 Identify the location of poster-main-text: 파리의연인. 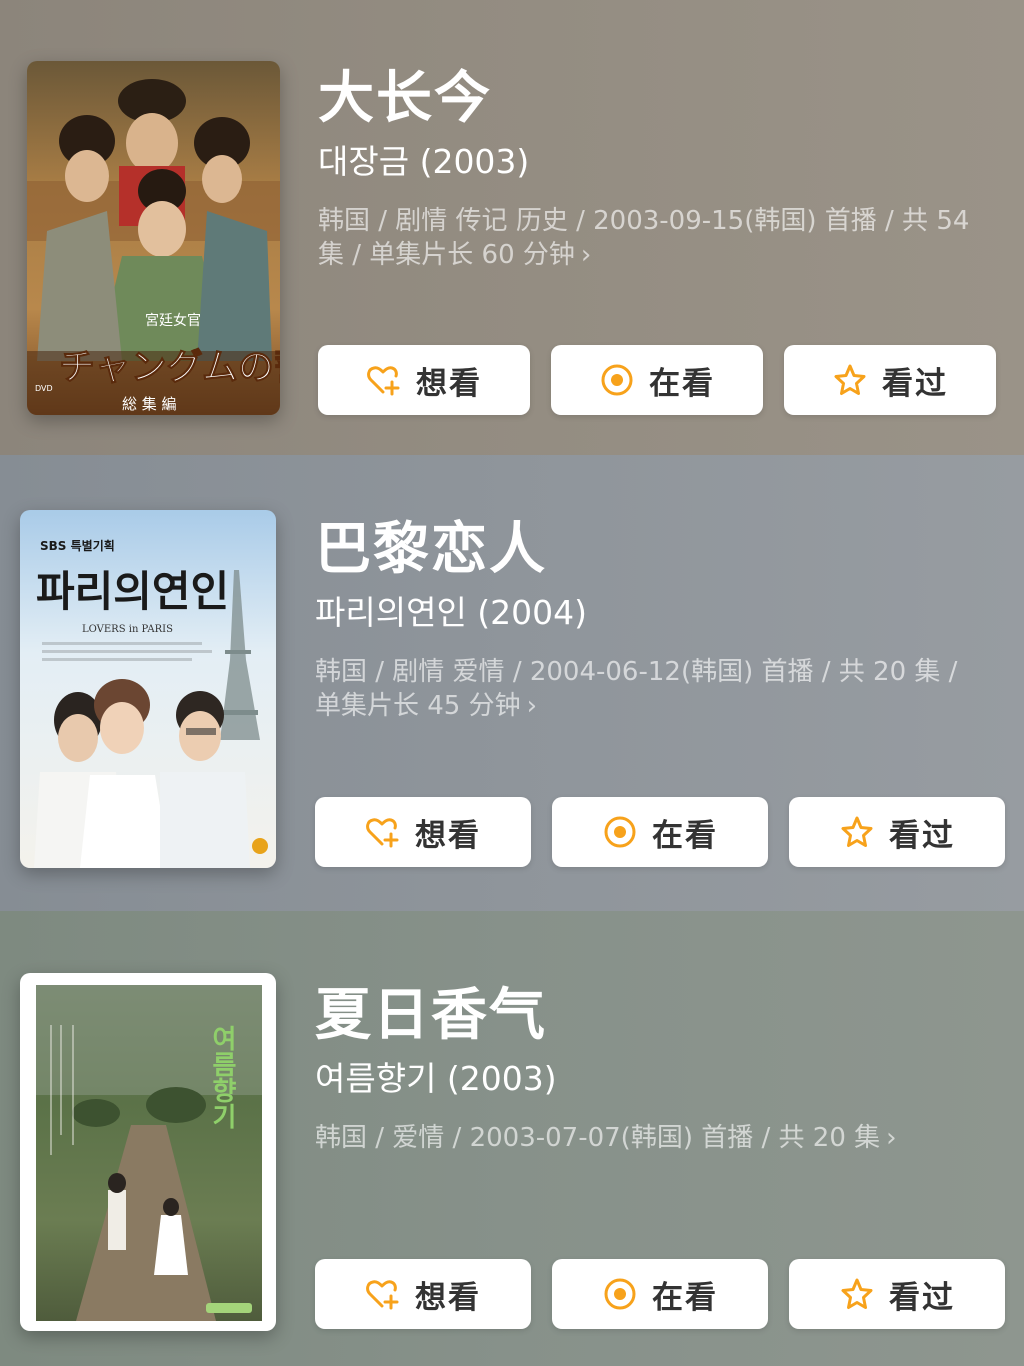
(132, 591).